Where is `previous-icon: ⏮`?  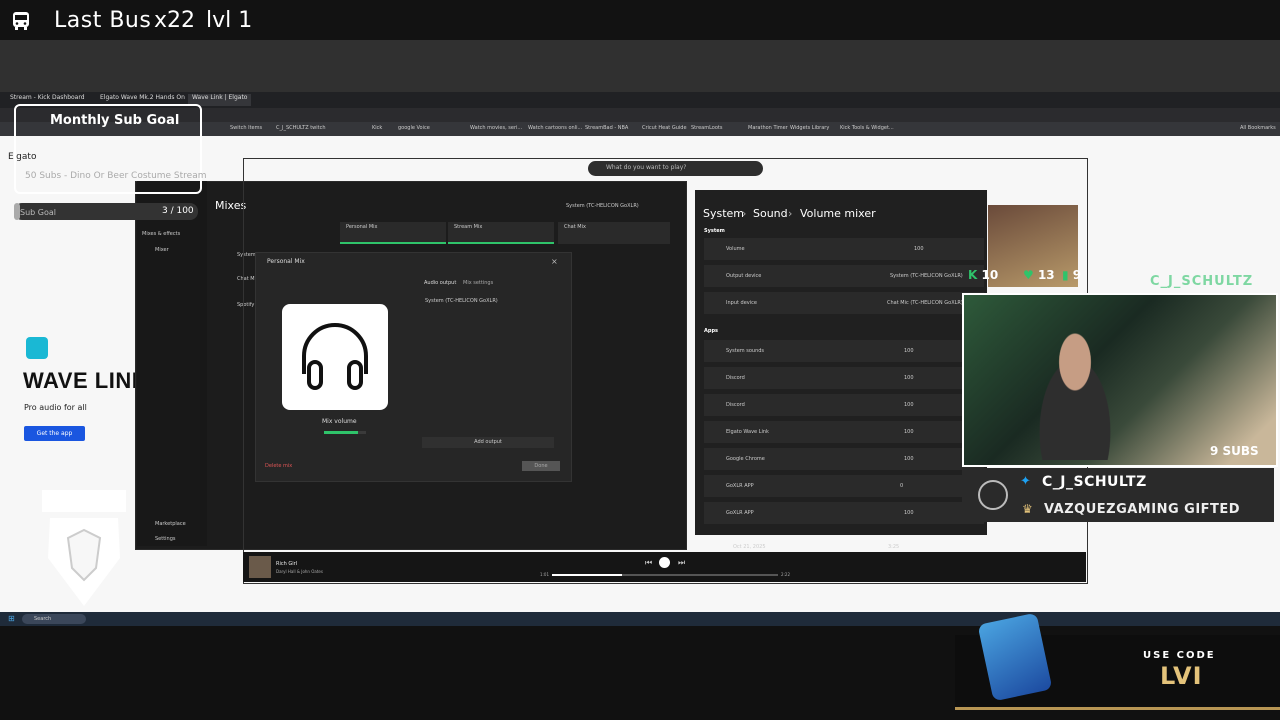 previous-icon: ⏮ is located at coordinates (648, 563).